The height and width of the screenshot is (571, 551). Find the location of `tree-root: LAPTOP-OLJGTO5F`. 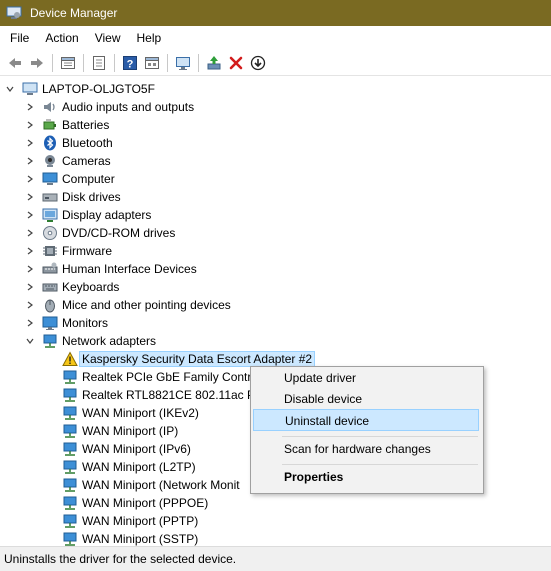

tree-root: LAPTOP-OLJGTO5F is located at coordinates (79, 89).